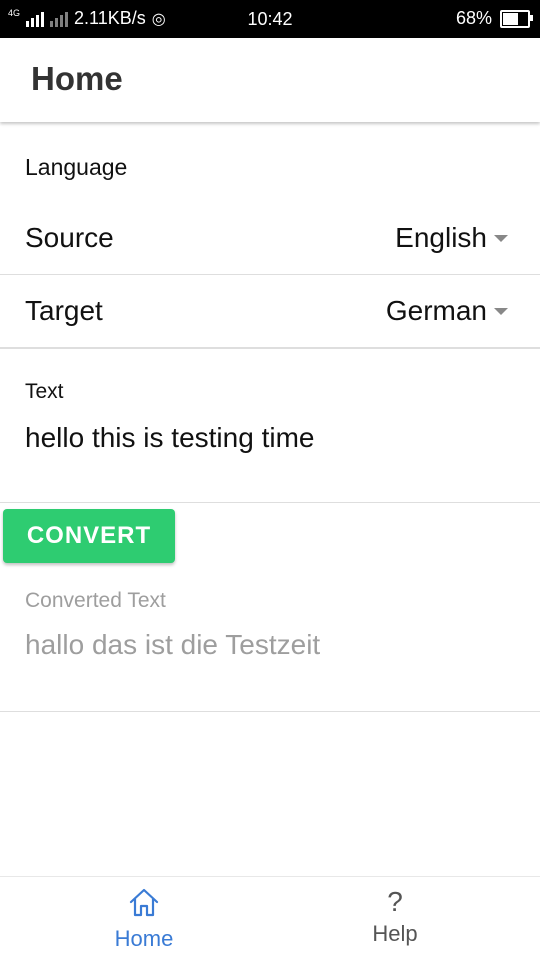  What do you see at coordinates (270, 19) in the screenshot?
I see `status-bar: 4G 2.11KB/s ◎ 10:42 68%` at bounding box center [270, 19].